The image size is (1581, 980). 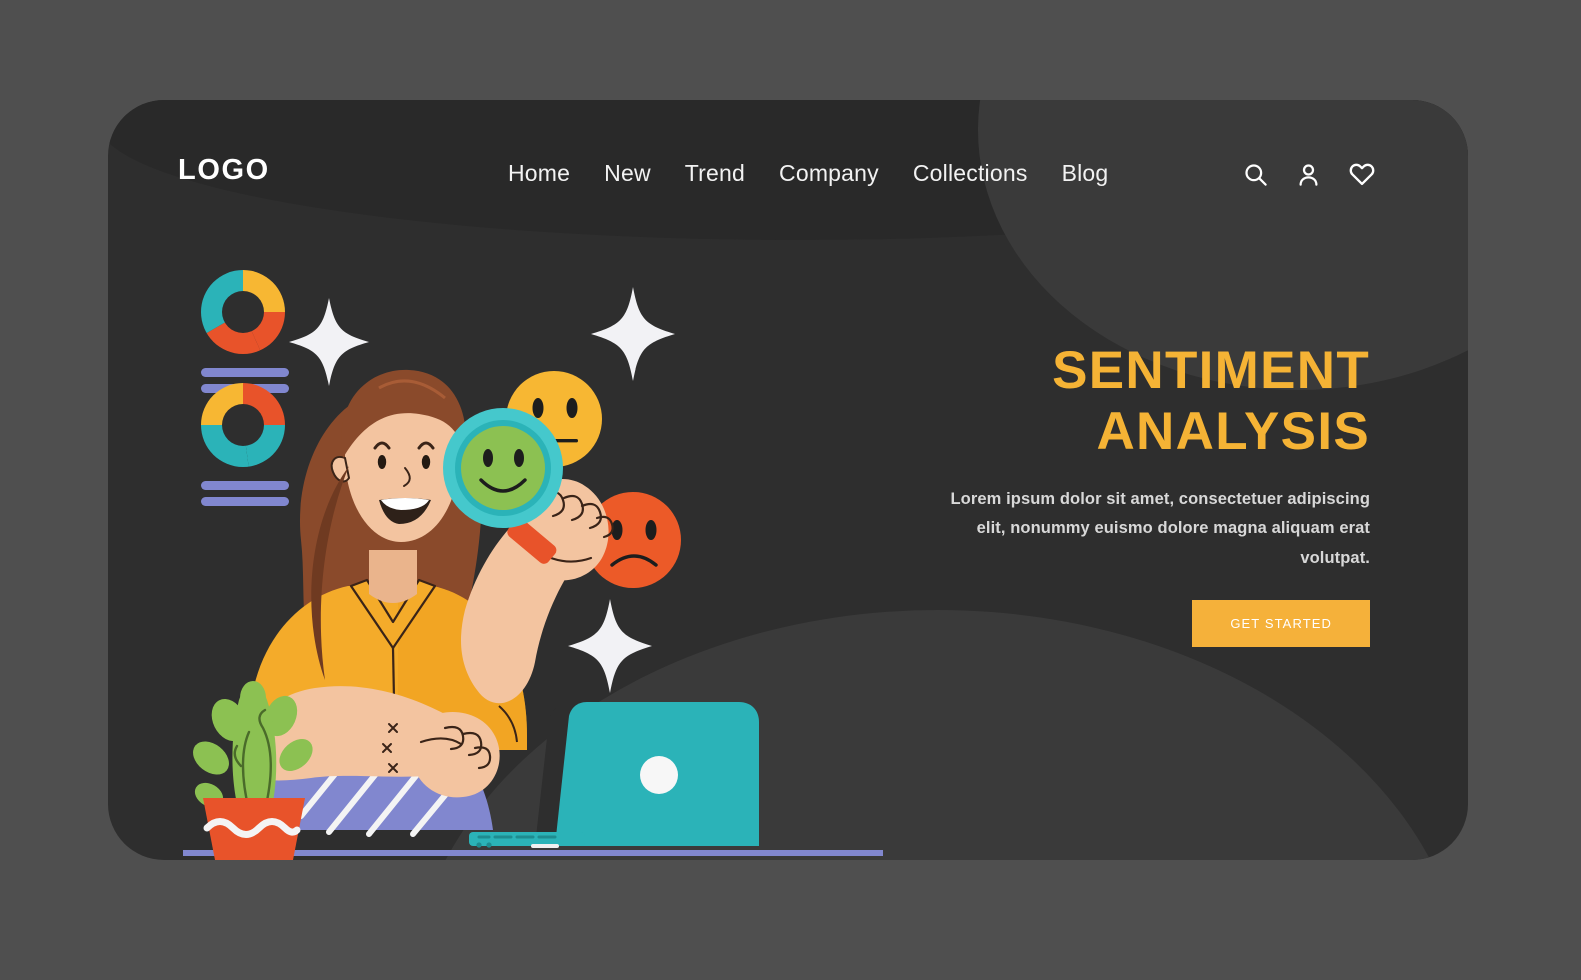 What do you see at coordinates (633, 334) in the screenshot?
I see `sparkle-star-top-right` at bounding box center [633, 334].